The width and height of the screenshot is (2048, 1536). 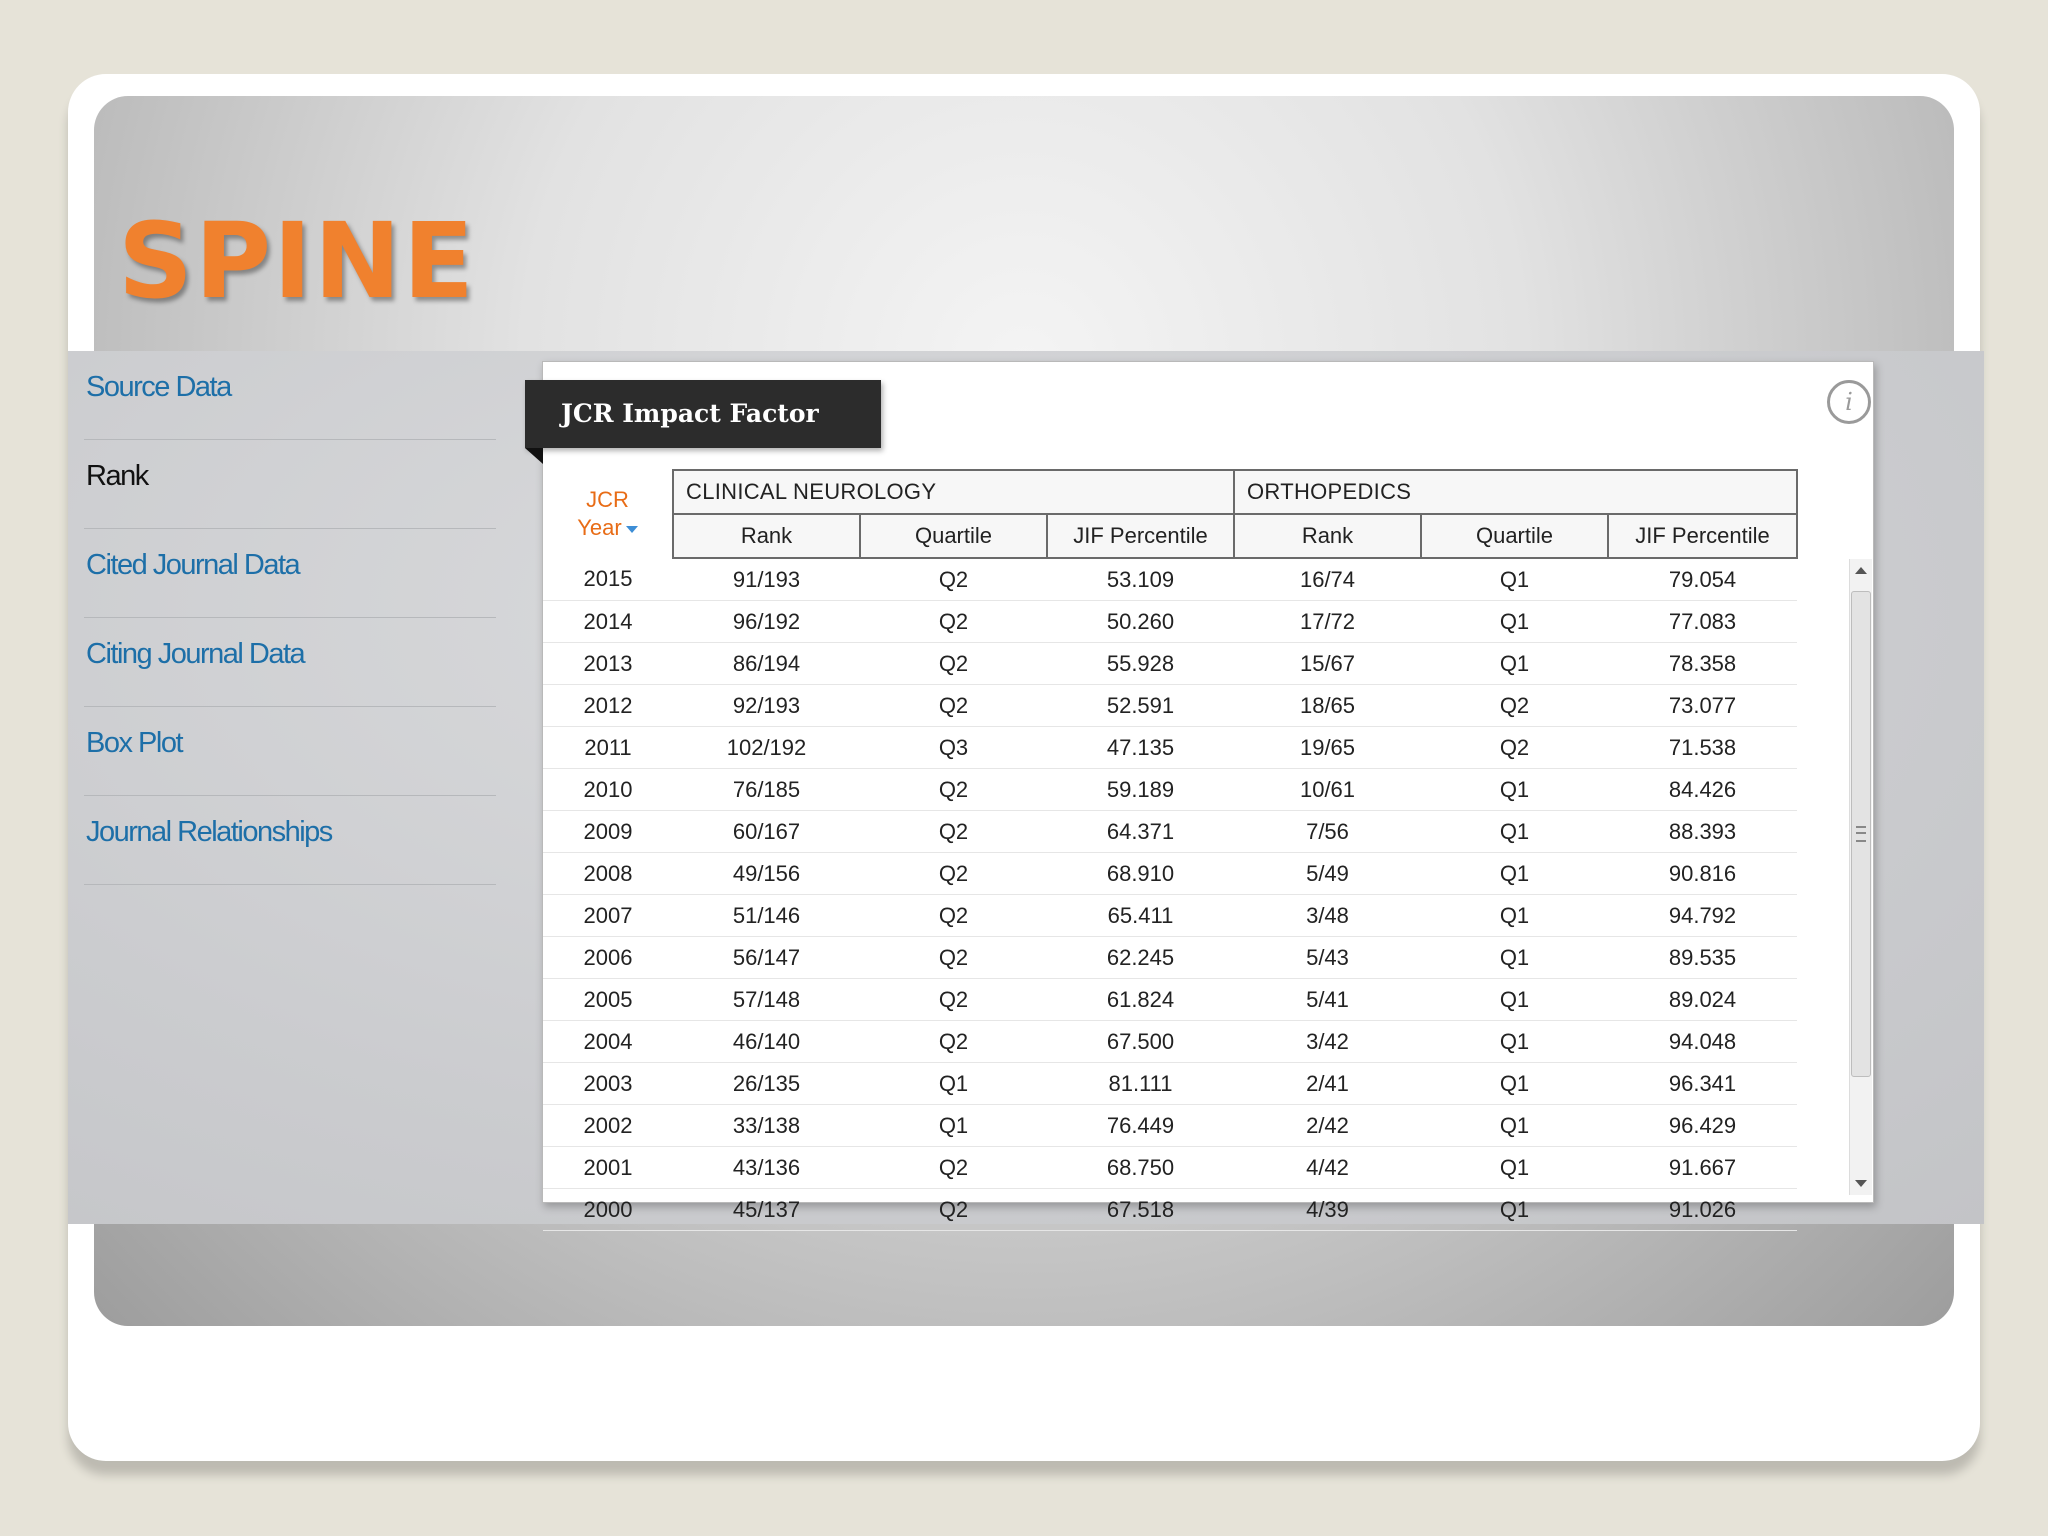 What do you see at coordinates (608, 1083) in the screenshot?
I see `year-cell: 2003` at bounding box center [608, 1083].